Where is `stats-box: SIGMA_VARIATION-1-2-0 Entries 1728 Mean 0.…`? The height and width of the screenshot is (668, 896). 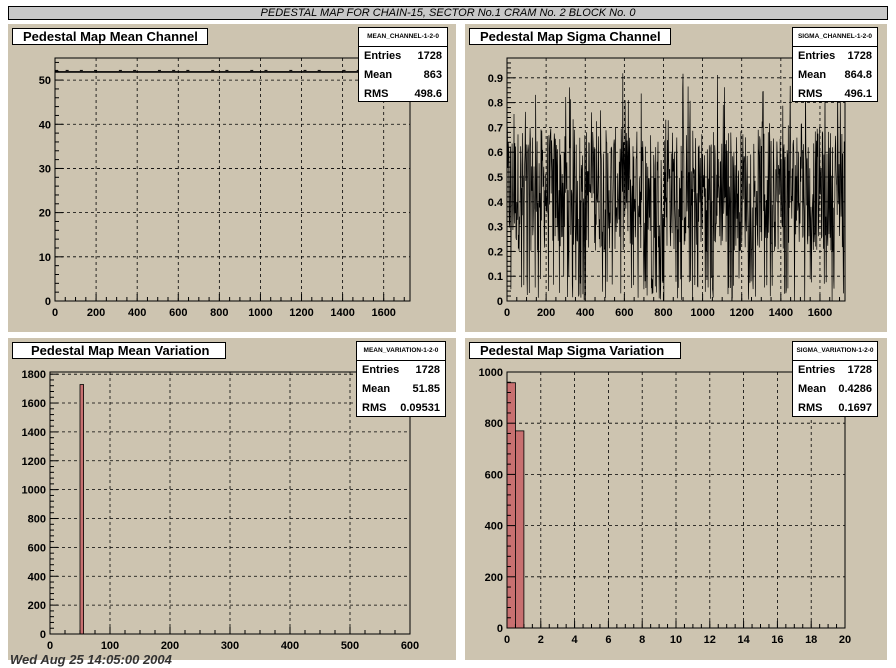
stats-box: SIGMA_VARIATION-1-2-0 Entries 1728 Mean 0.… is located at coordinates (835, 379).